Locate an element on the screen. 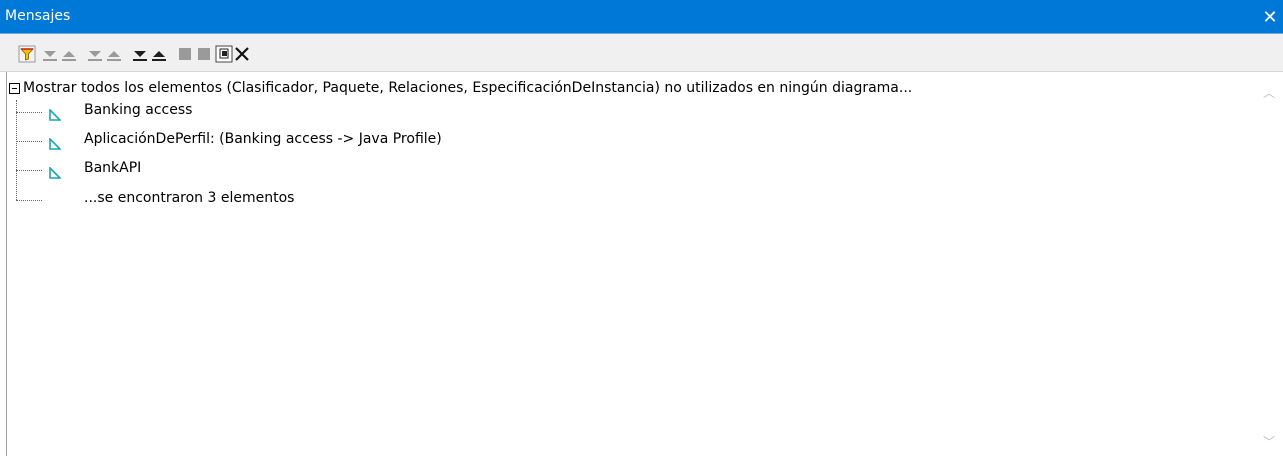 The width and height of the screenshot is (1283, 456). find-button is located at coordinates (224, 54).